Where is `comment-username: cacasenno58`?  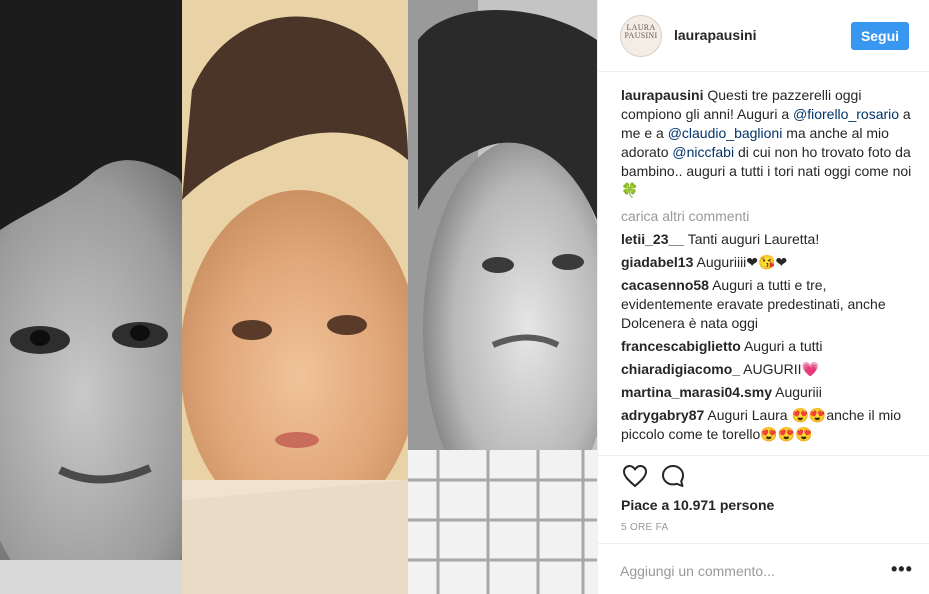
comment-username: cacasenno58 is located at coordinates (665, 285).